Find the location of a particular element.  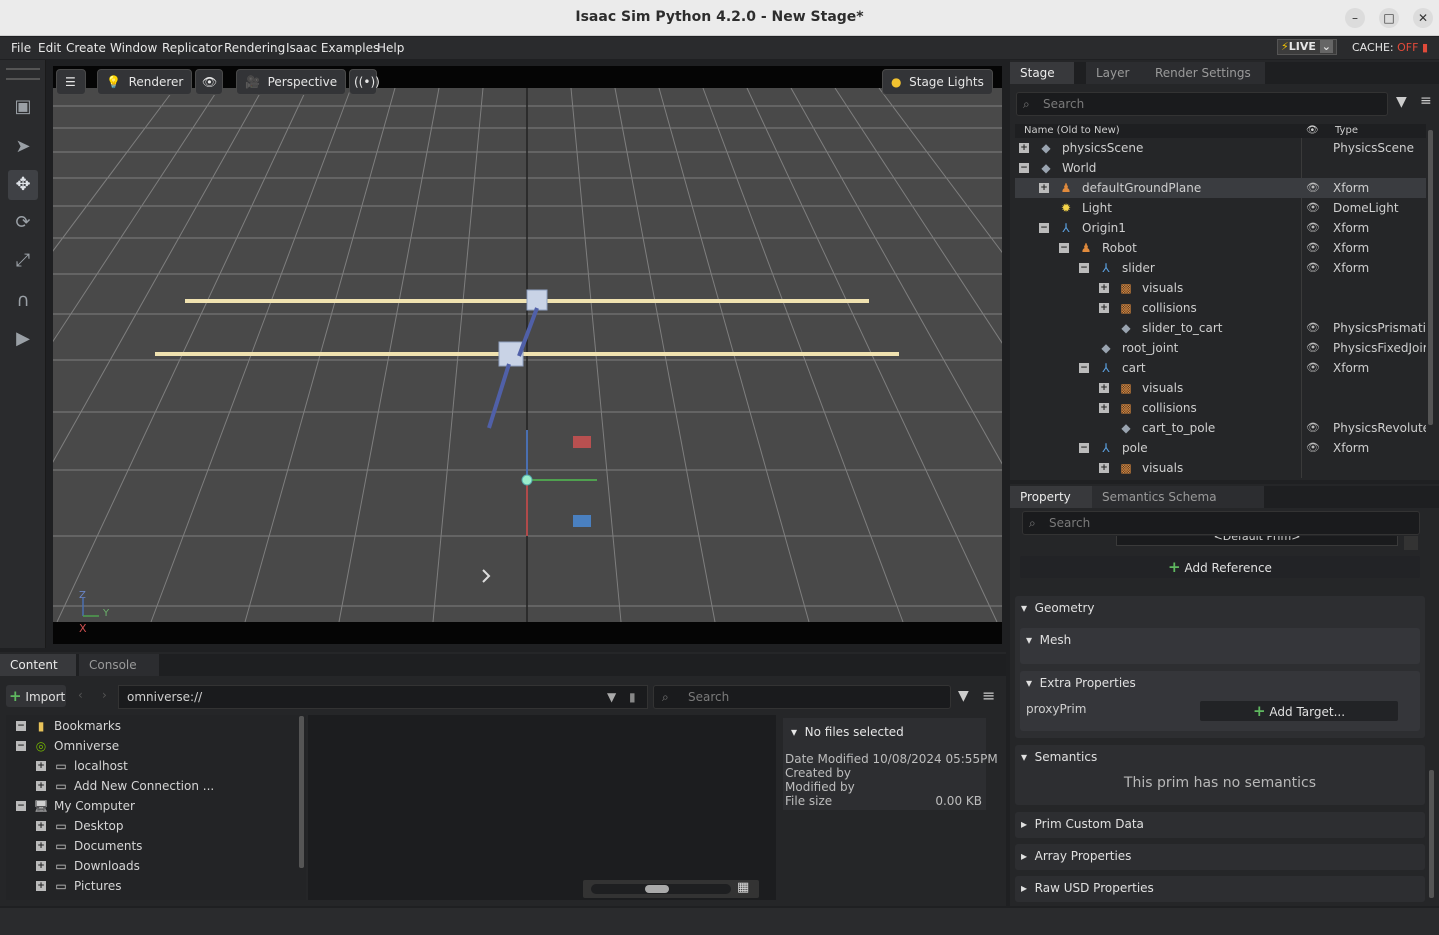

property-search-input: ⌕ Search is located at coordinates (1221, 523).